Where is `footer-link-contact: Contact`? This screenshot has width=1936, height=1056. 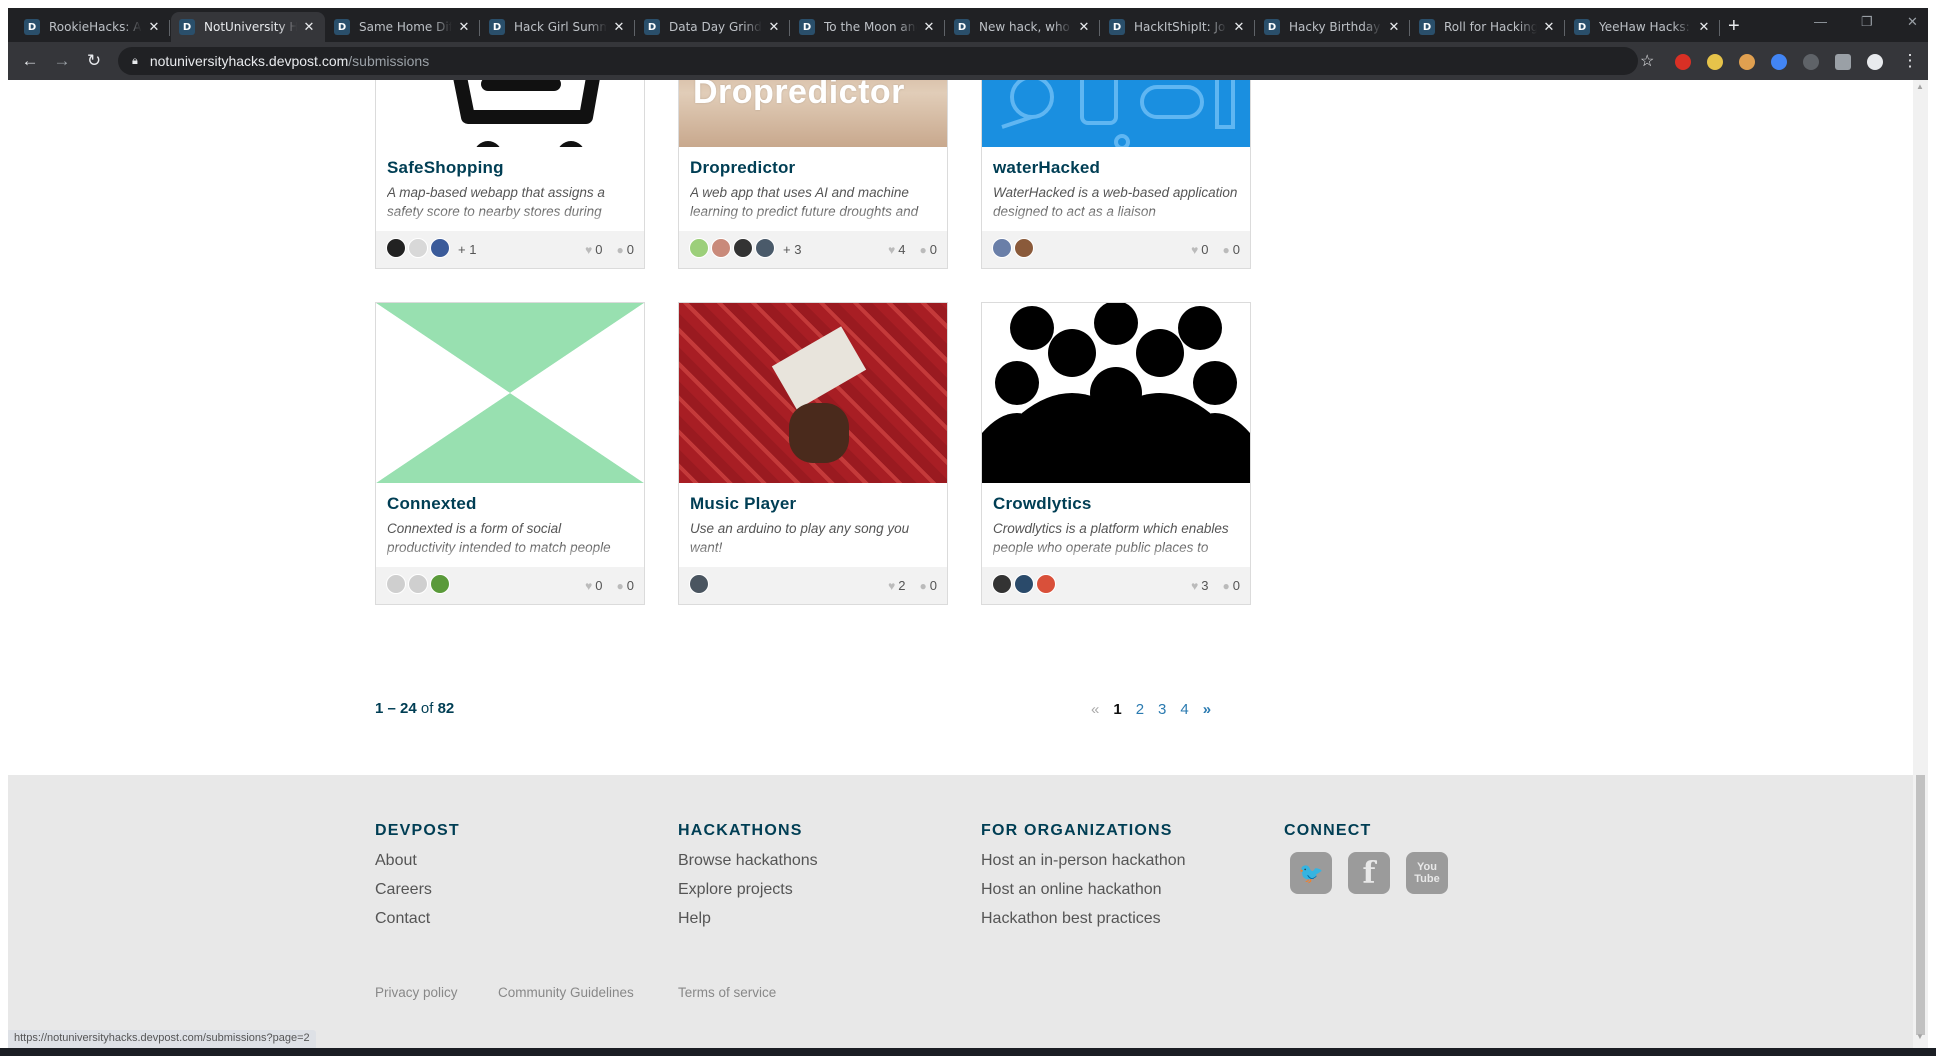 footer-link-contact: Contact is located at coordinates (417, 919).